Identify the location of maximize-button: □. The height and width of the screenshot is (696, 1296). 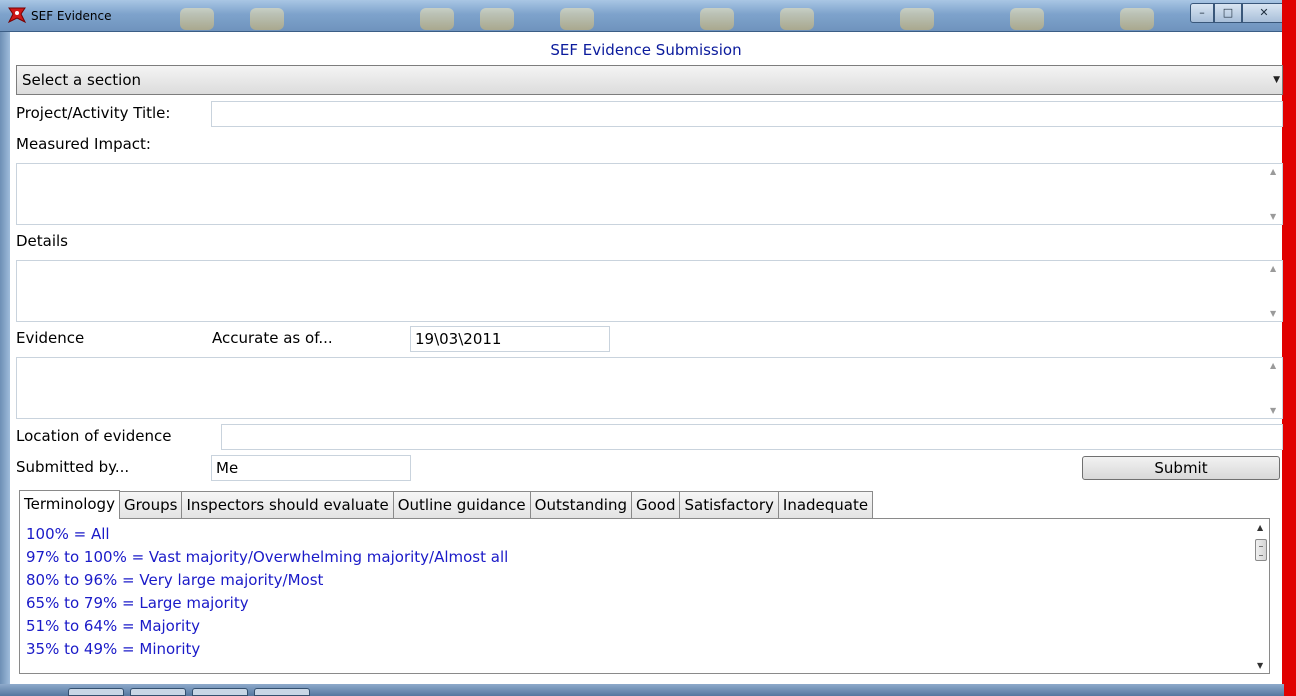
(1228, 13).